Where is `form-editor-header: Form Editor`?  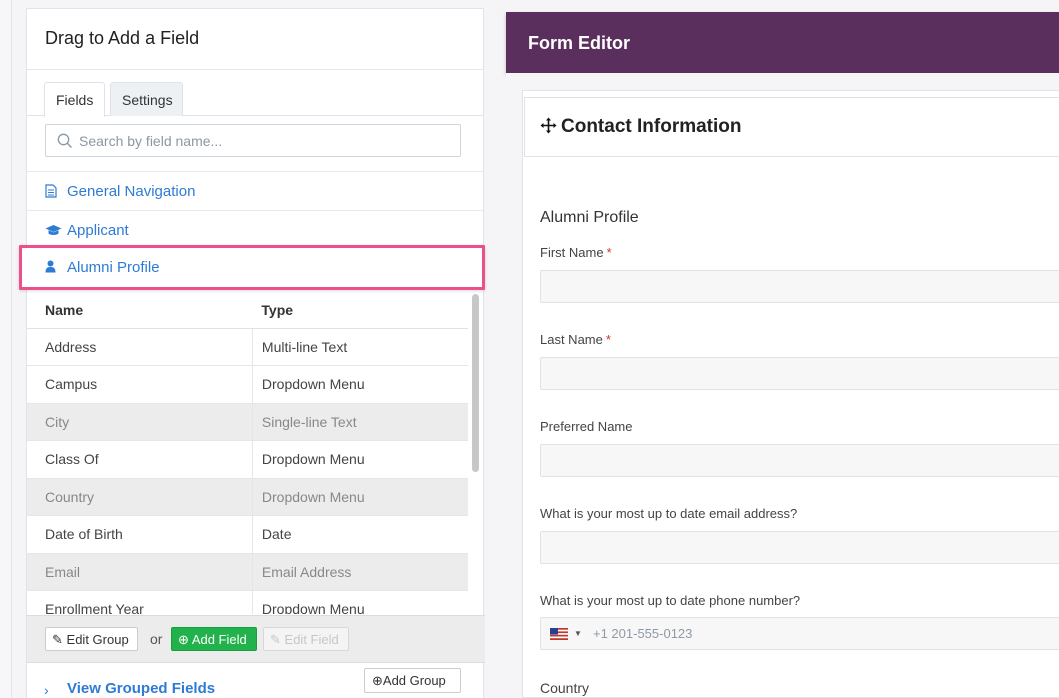
form-editor-header: Form Editor is located at coordinates (782, 42).